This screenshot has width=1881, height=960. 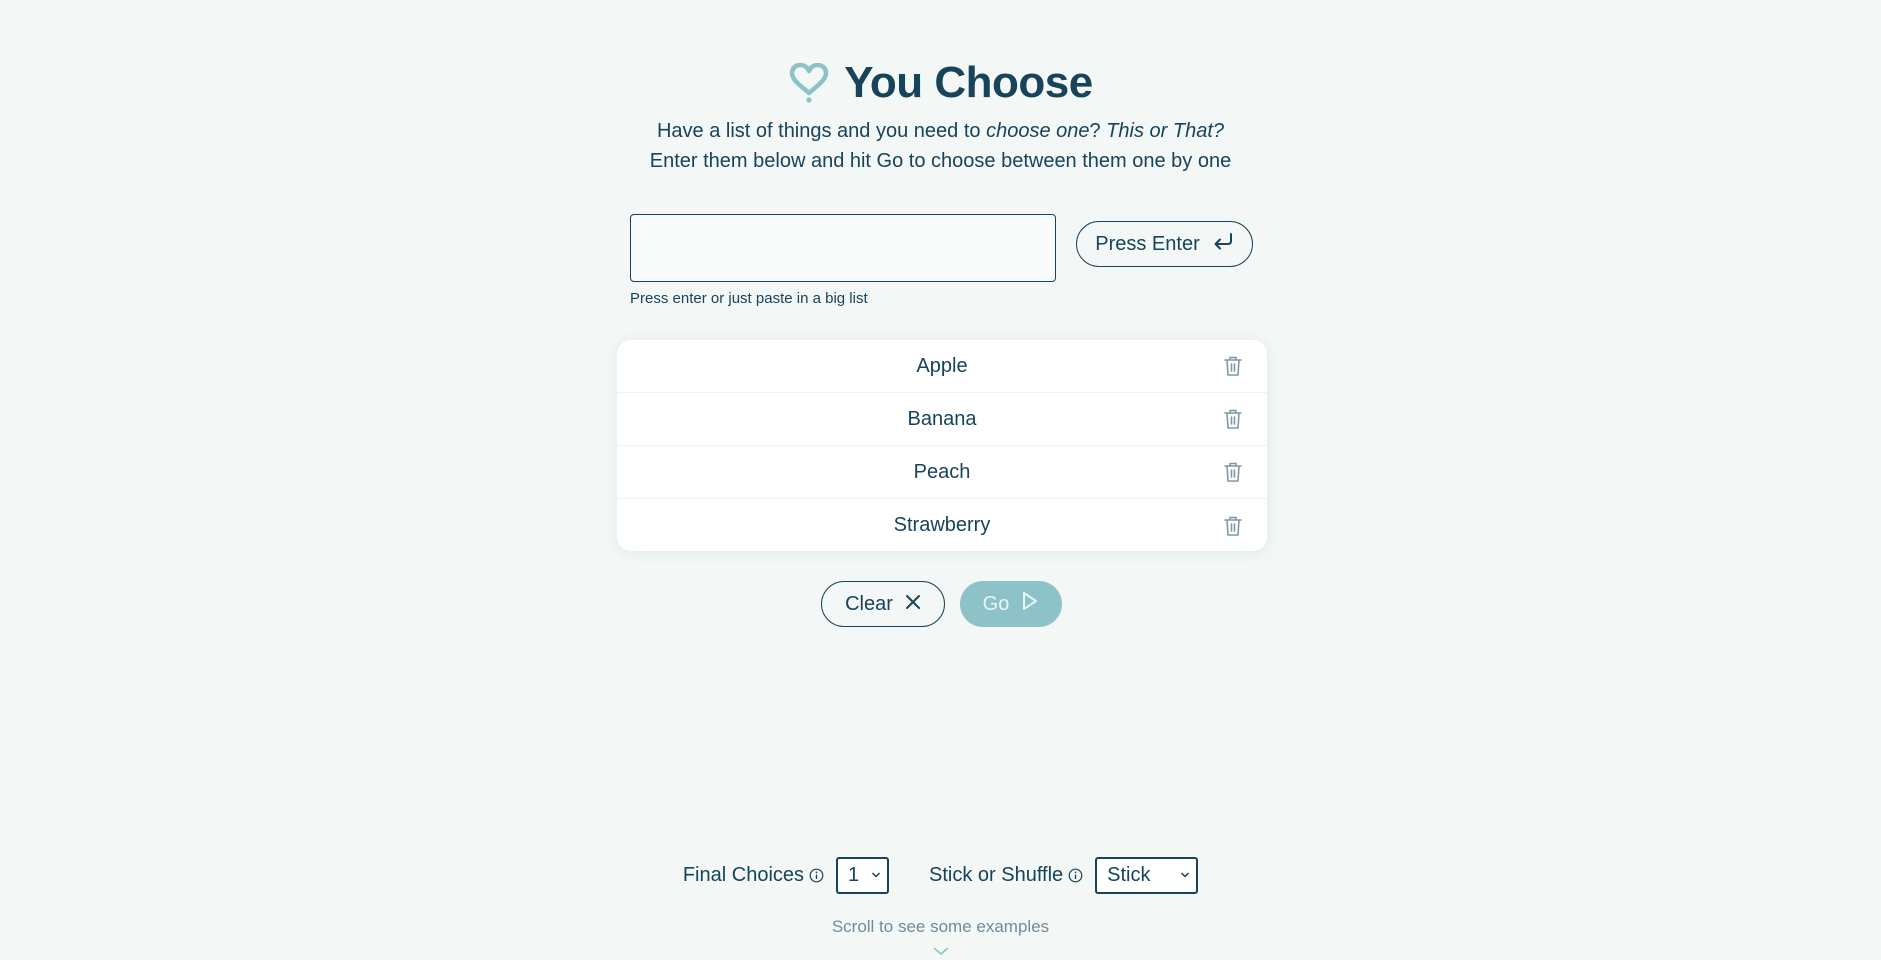 I want to click on choices-list: Apple Banana Peach Strawberry, so click(x=942, y=445).